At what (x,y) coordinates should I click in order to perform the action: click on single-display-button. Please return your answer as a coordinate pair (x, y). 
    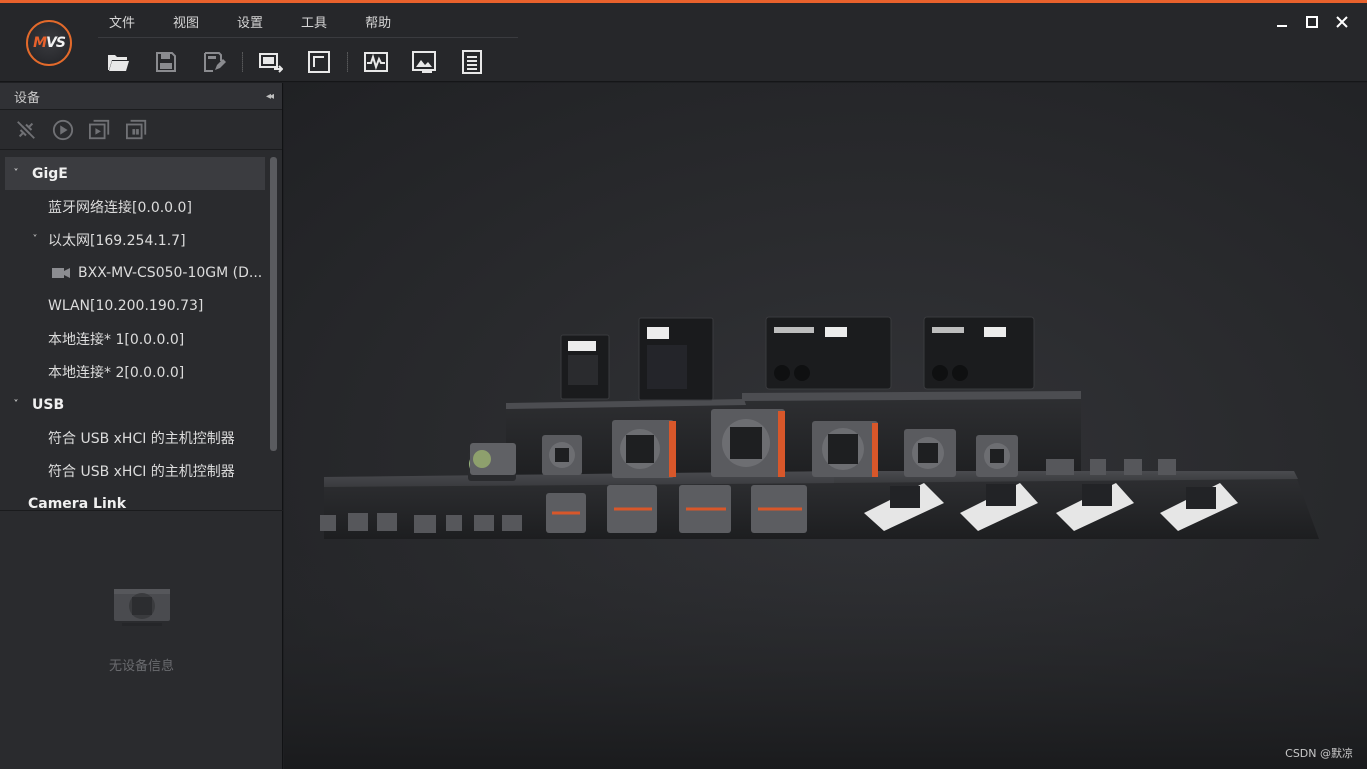
    Looking at the image, I should click on (319, 62).